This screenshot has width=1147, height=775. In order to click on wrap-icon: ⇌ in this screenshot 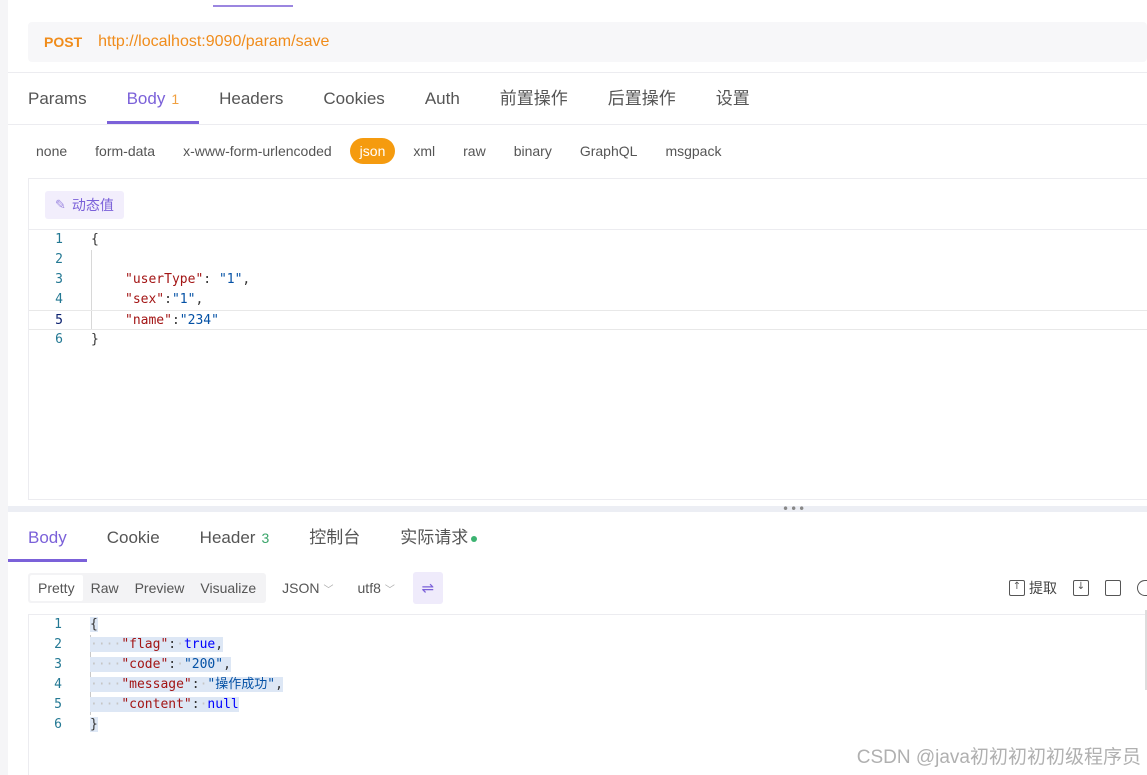, I will do `click(428, 588)`.